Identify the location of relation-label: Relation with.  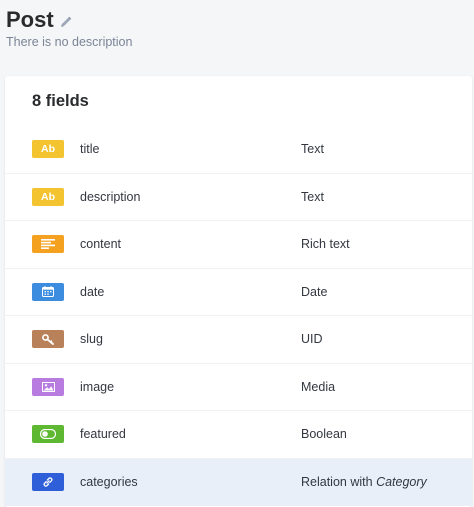
(337, 482).